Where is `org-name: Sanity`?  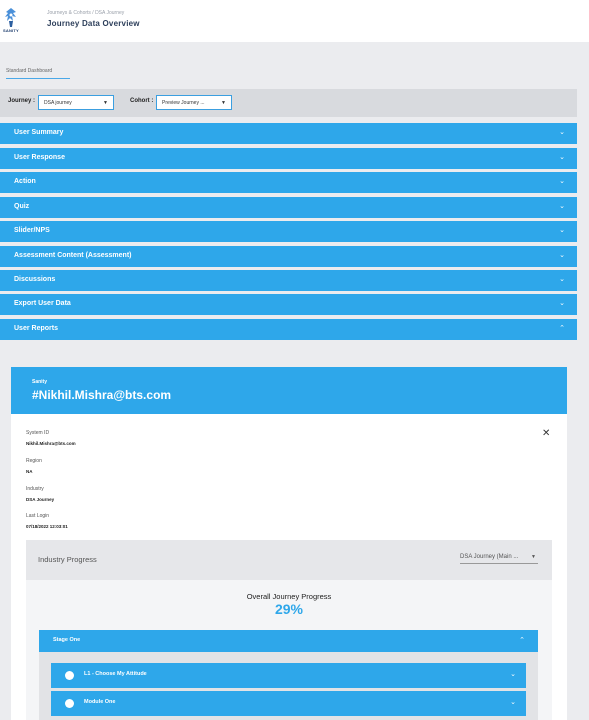 org-name: Sanity is located at coordinates (40, 382).